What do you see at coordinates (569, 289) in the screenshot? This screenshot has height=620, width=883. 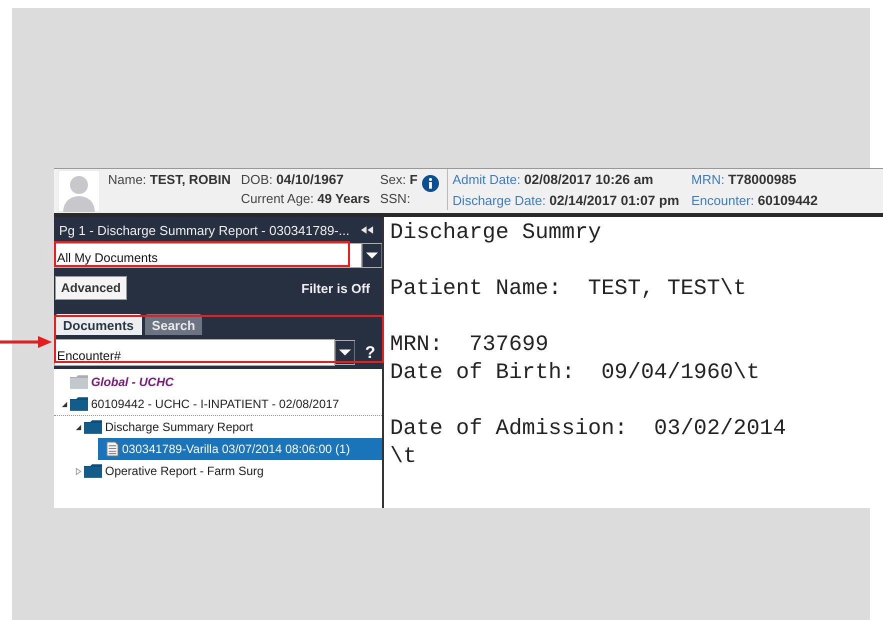 I see `document-line: Patient Name: TEST, TEST\t` at bounding box center [569, 289].